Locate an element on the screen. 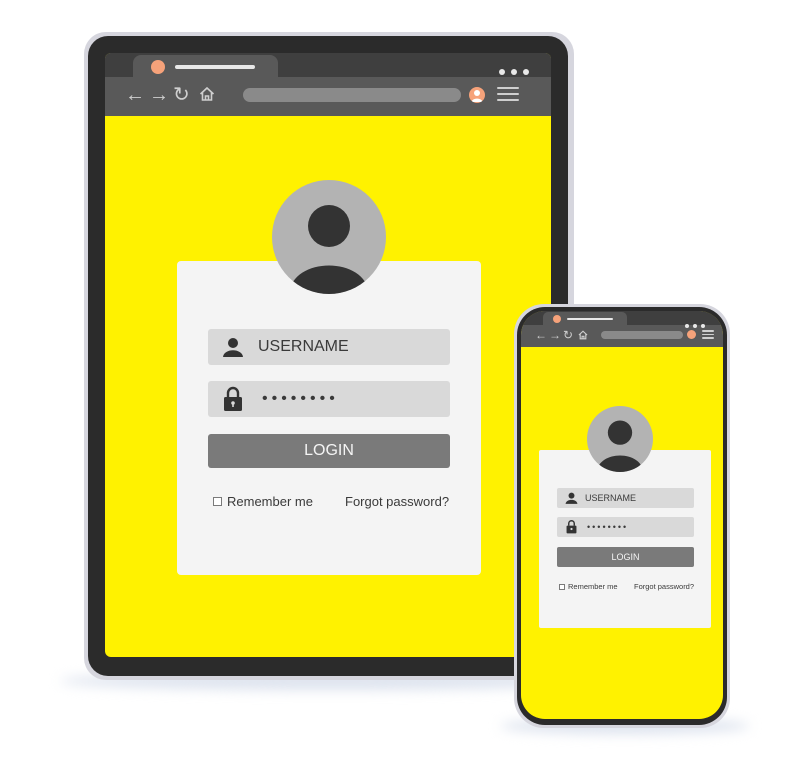 This screenshot has height=772, width=800. login-card is located at coordinates (625, 539).